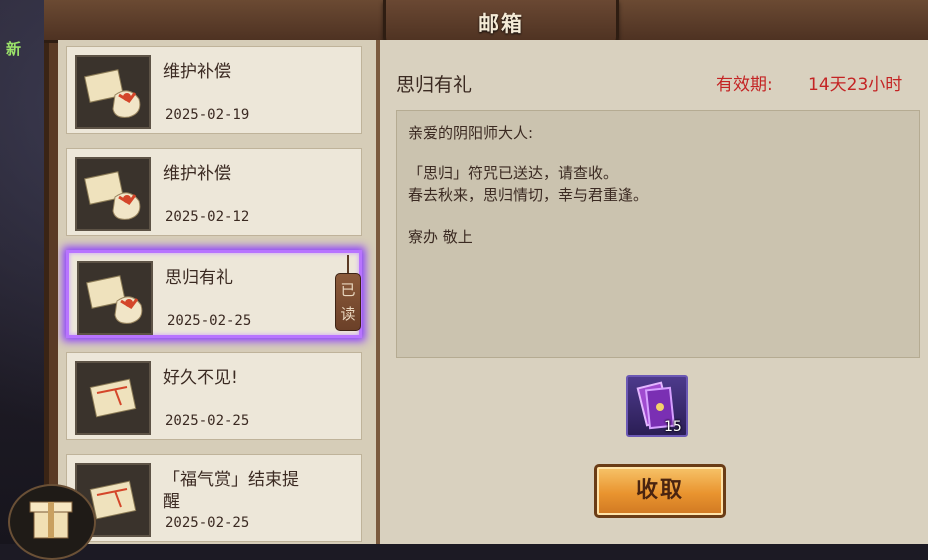  I want to click on gift-box-icon, so click(52, 522).